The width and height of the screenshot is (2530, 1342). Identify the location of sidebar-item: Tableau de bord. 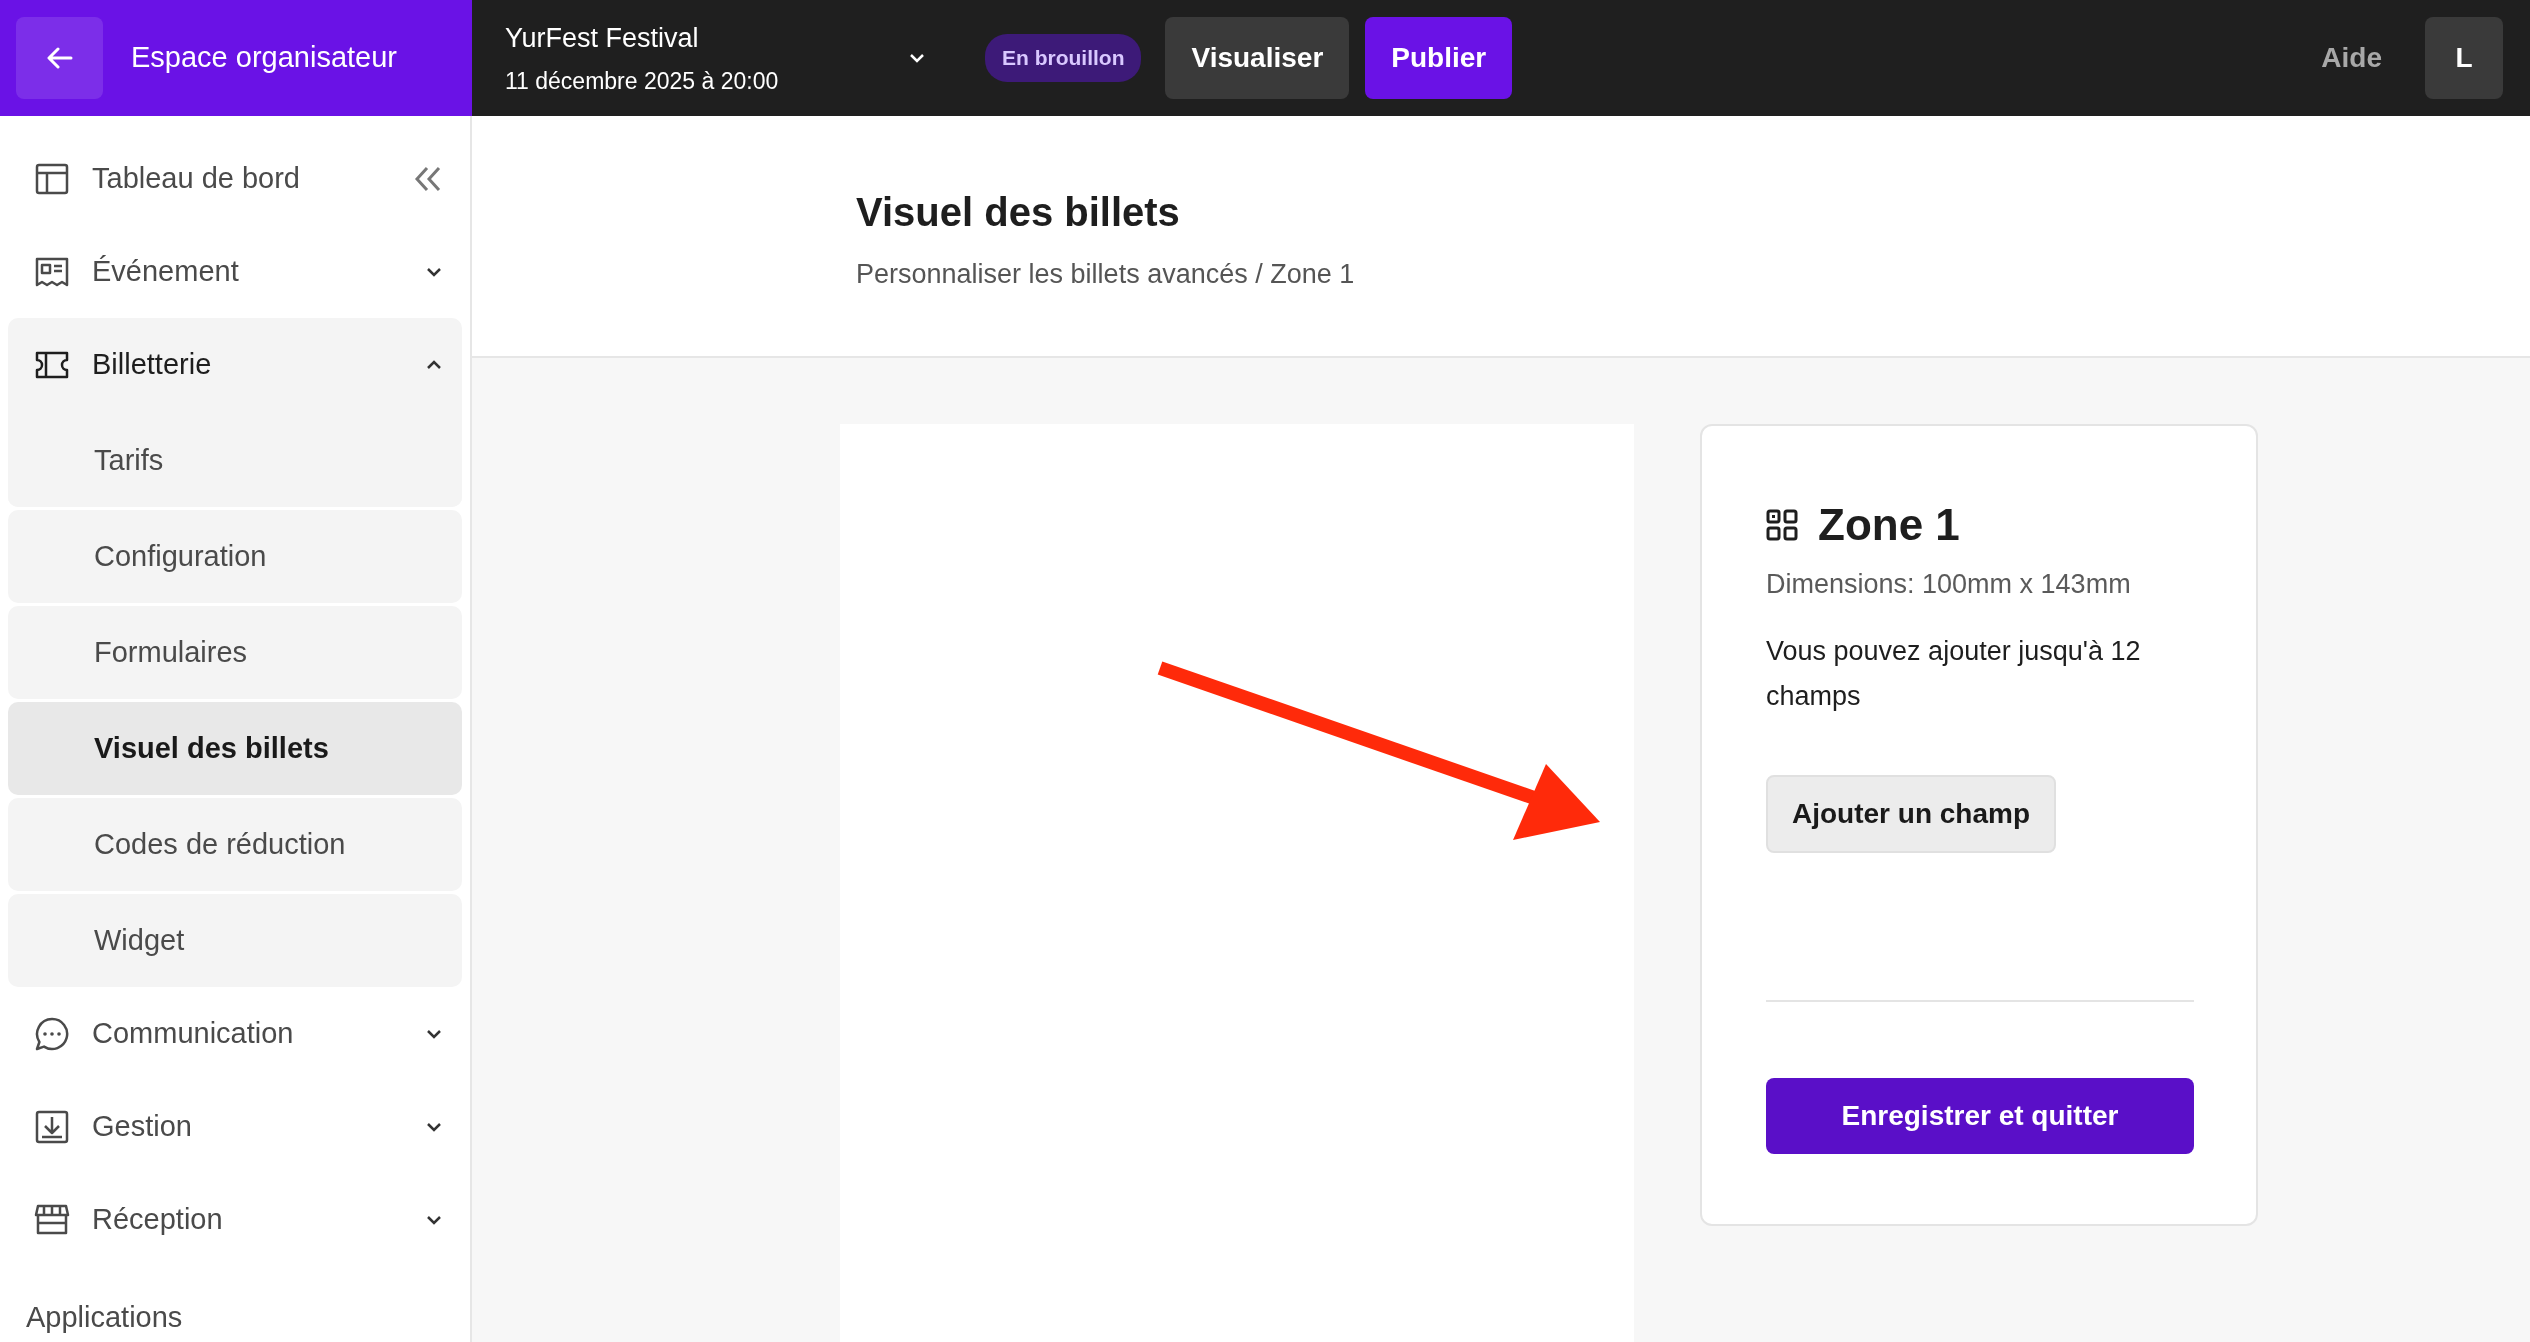
(235, 178).